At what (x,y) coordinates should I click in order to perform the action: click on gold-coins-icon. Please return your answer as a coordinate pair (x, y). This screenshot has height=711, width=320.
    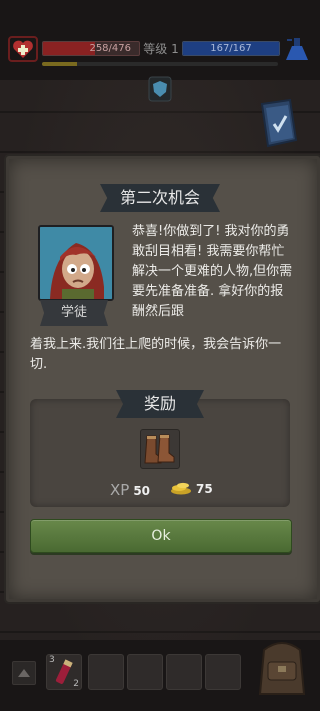
    Looking at the image, I should click on (181, 488).